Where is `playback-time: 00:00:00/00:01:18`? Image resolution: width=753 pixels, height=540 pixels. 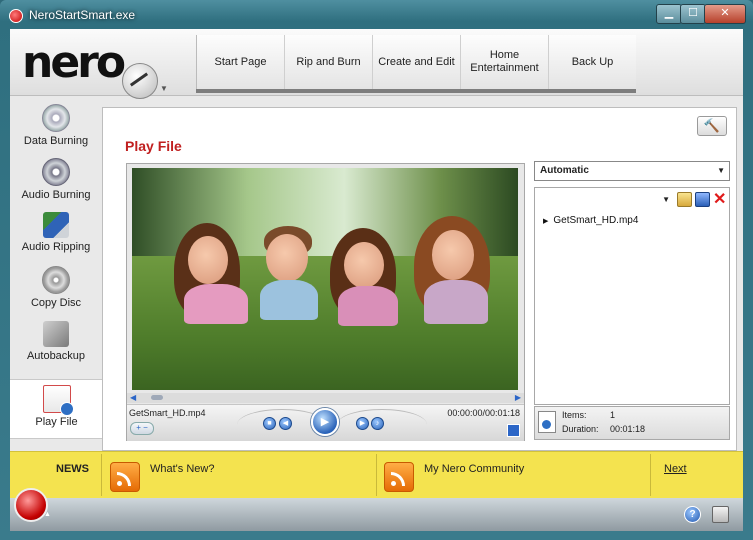
playback-time: 00:00:00/00:01:18 is located at coordinates (483, 413).